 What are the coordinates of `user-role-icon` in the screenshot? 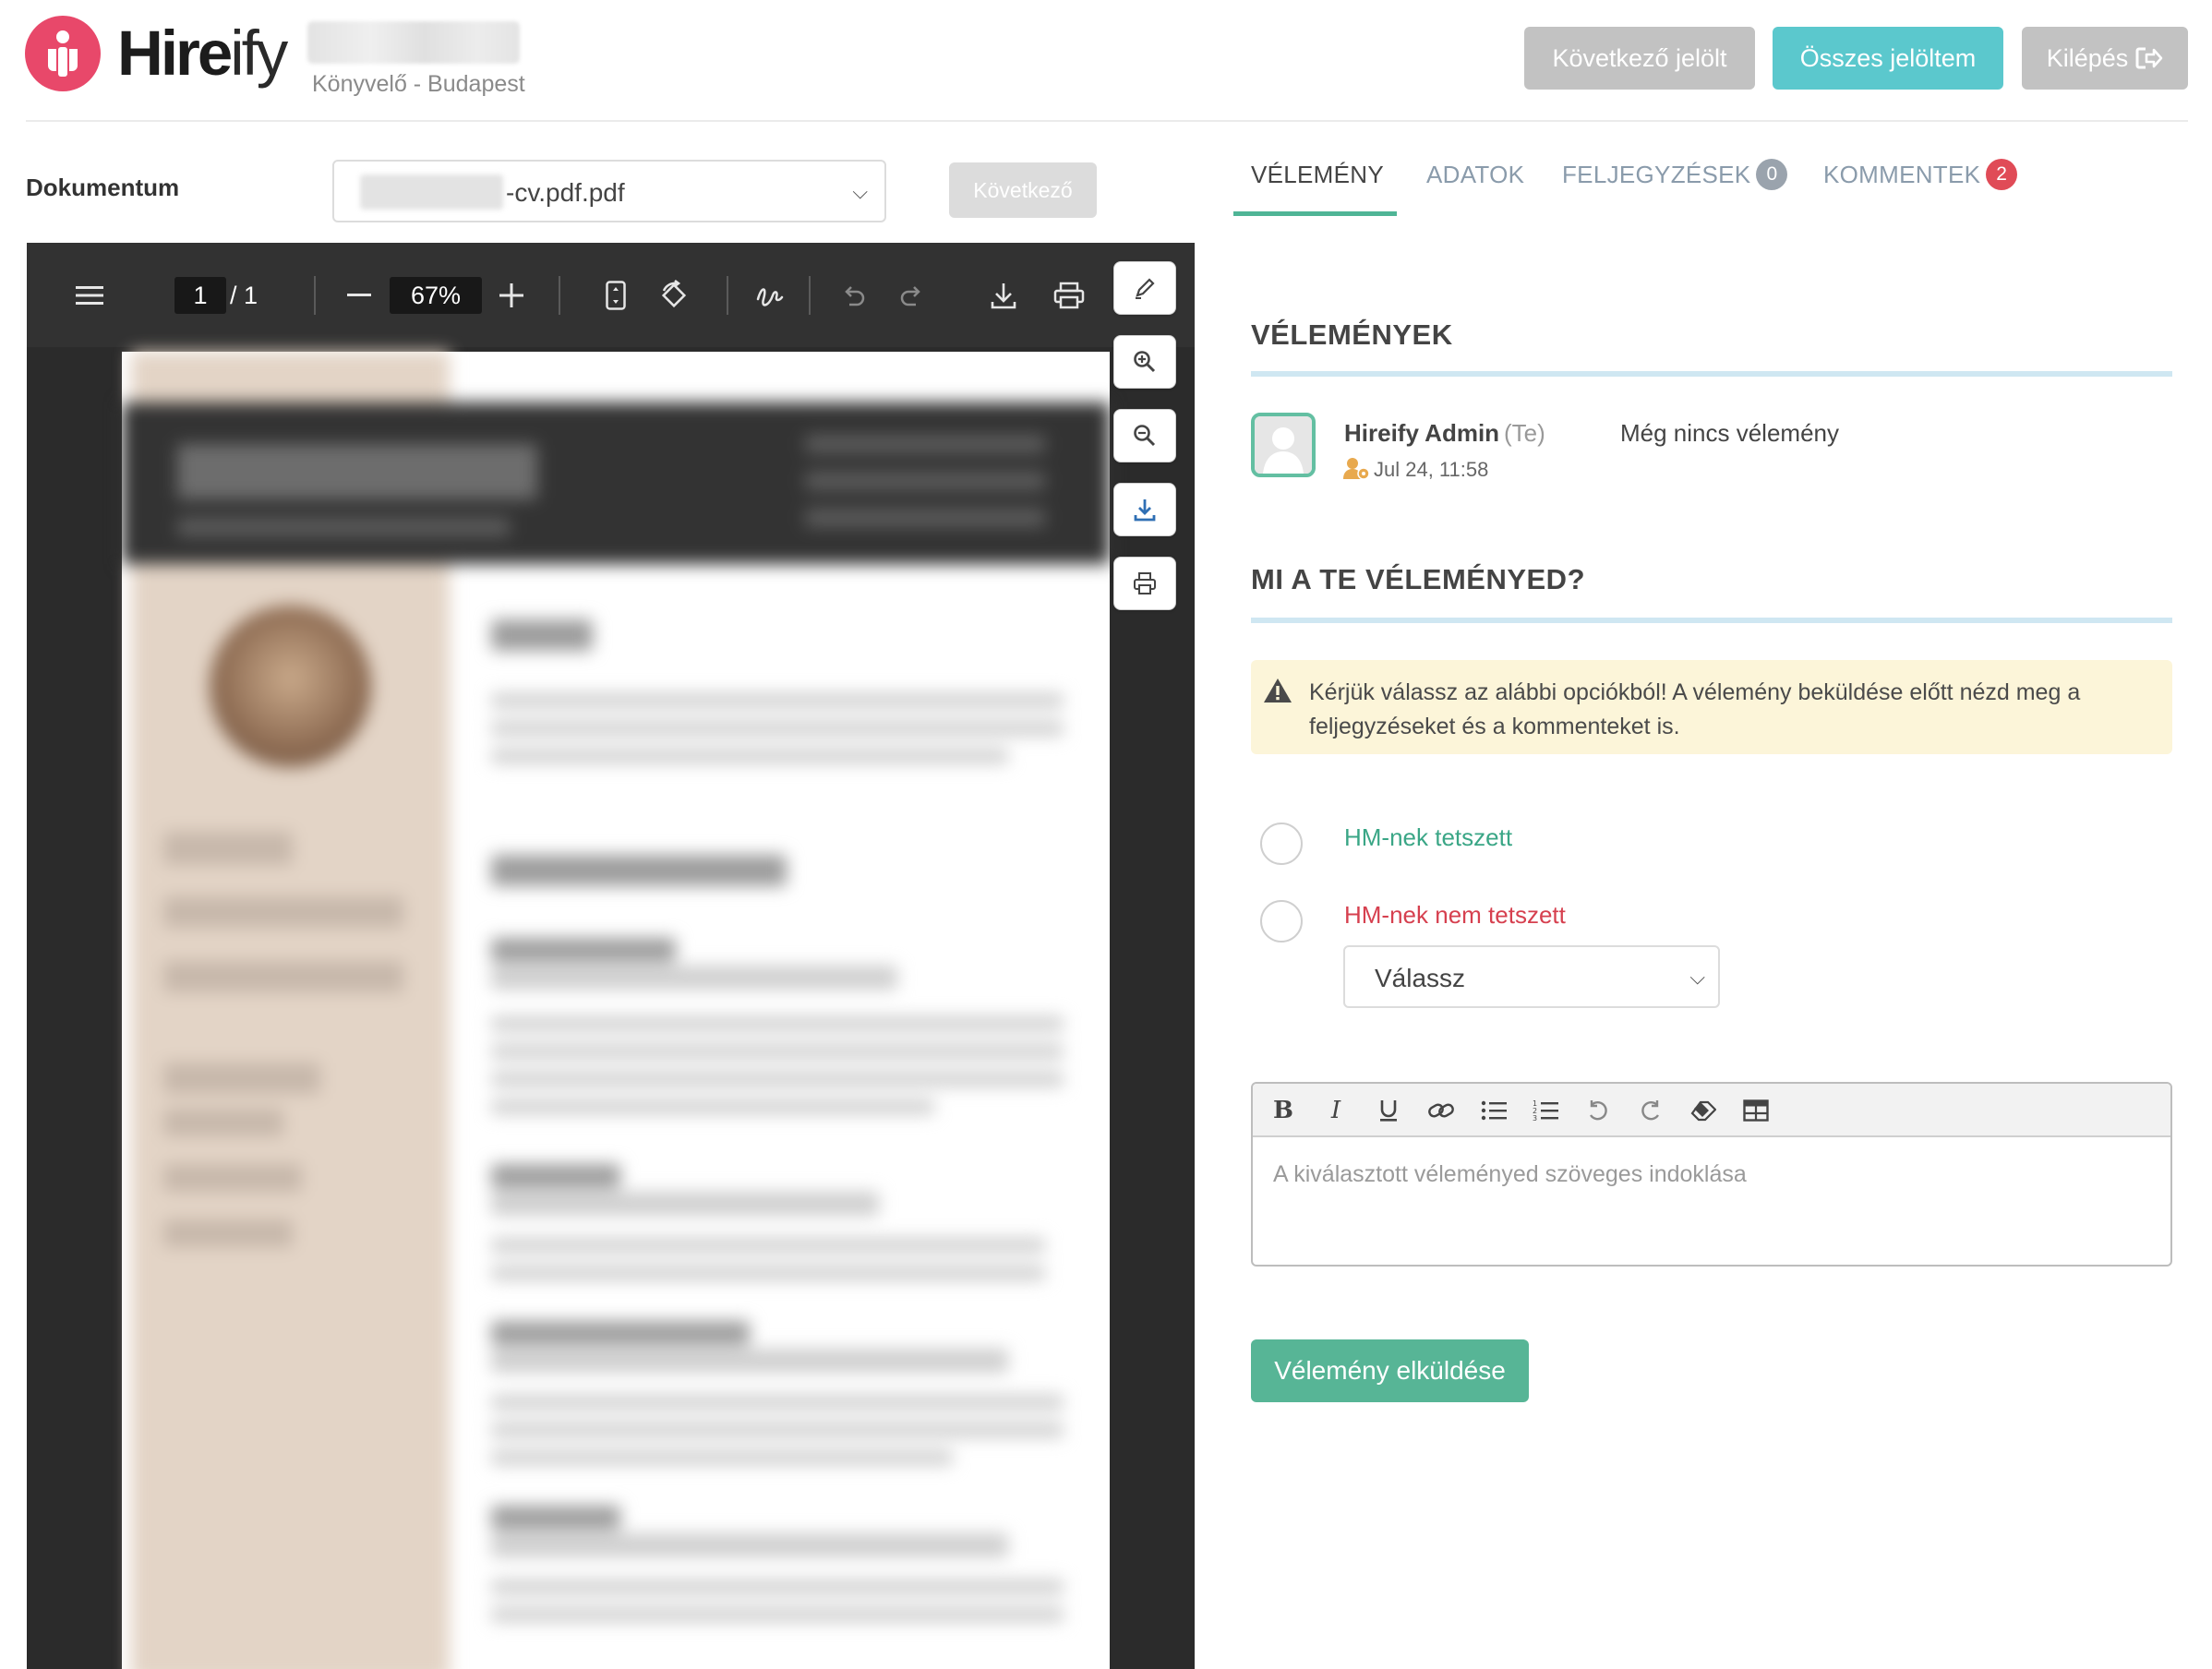 It's located at (1357, 471).